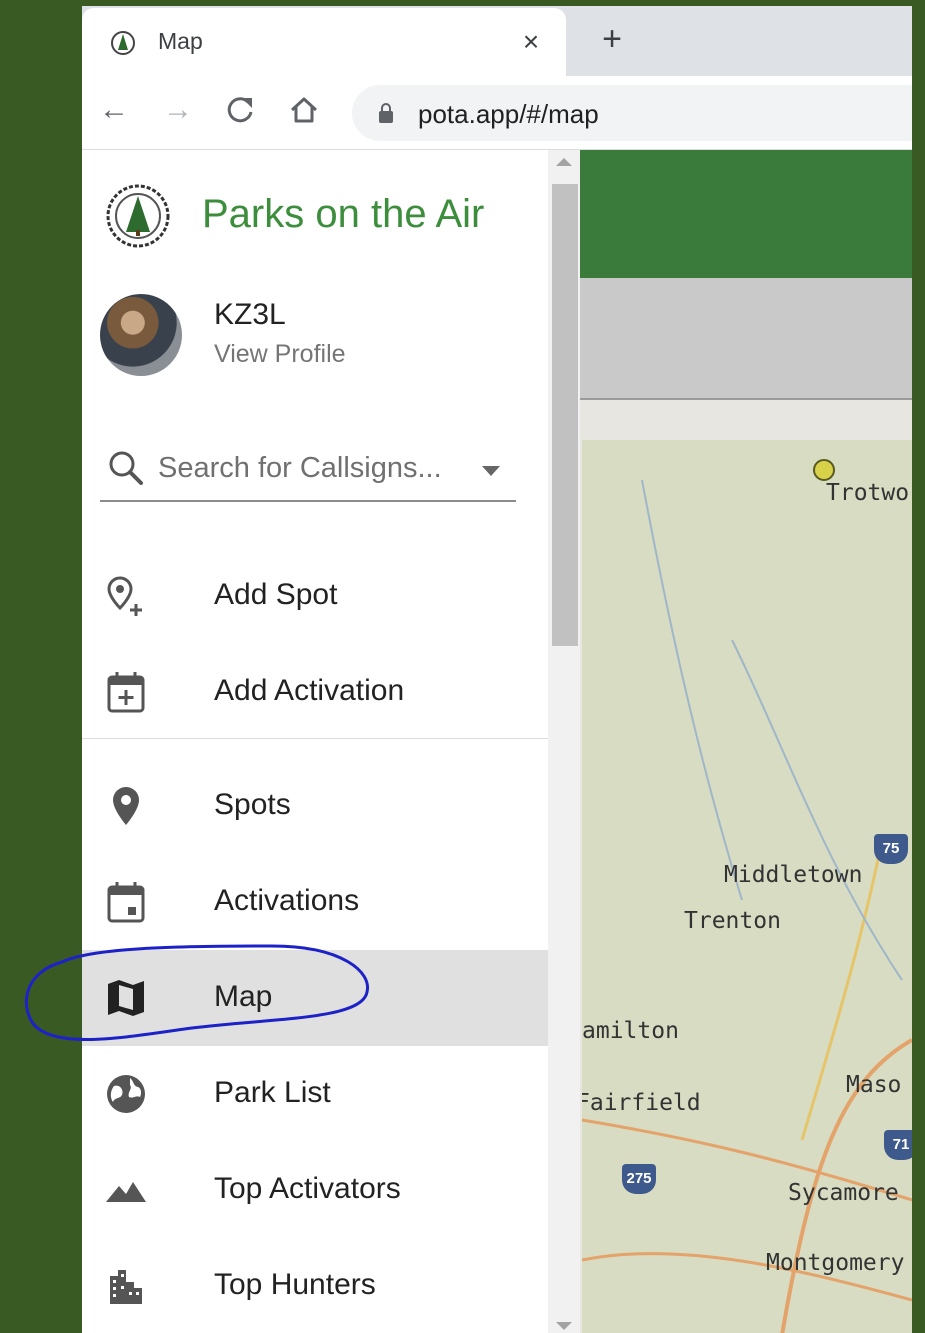 This screenshot has height=1333, width=925. Describe the element at coordinates (315, 738) in the screenshot. I see `menu-divider` at that location.